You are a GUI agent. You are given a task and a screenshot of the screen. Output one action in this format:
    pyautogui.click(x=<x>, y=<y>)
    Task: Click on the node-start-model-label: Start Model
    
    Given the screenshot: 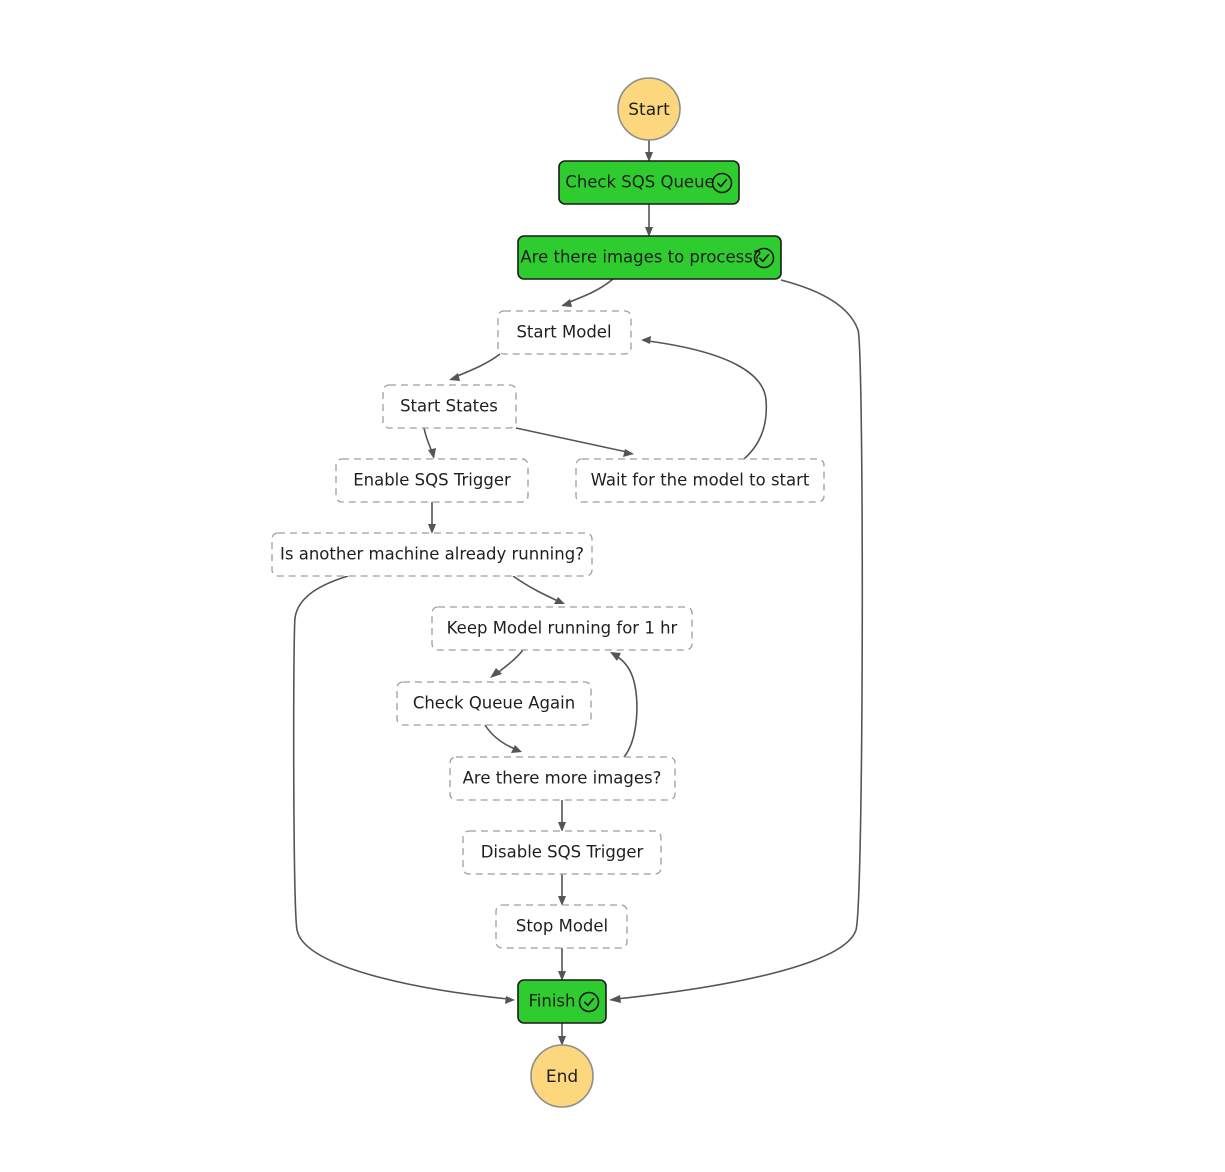 What is the action you would take?
    pyautogui.click(x=563, y=332)
    